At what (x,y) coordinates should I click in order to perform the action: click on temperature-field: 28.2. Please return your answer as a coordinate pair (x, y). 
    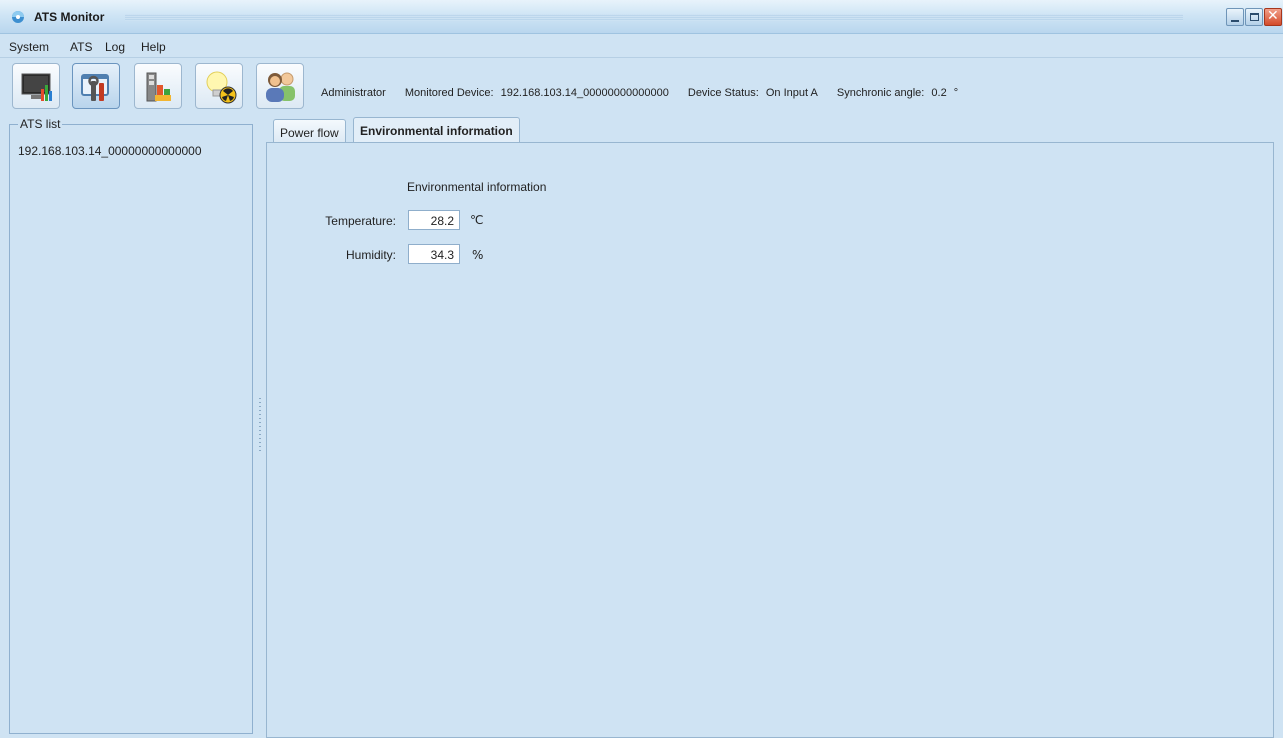
    Looking at the image, I should click on (434, 220).